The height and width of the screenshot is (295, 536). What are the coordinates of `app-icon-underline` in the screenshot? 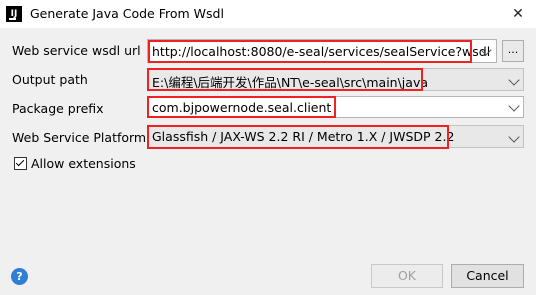 It's located at (12, 19).